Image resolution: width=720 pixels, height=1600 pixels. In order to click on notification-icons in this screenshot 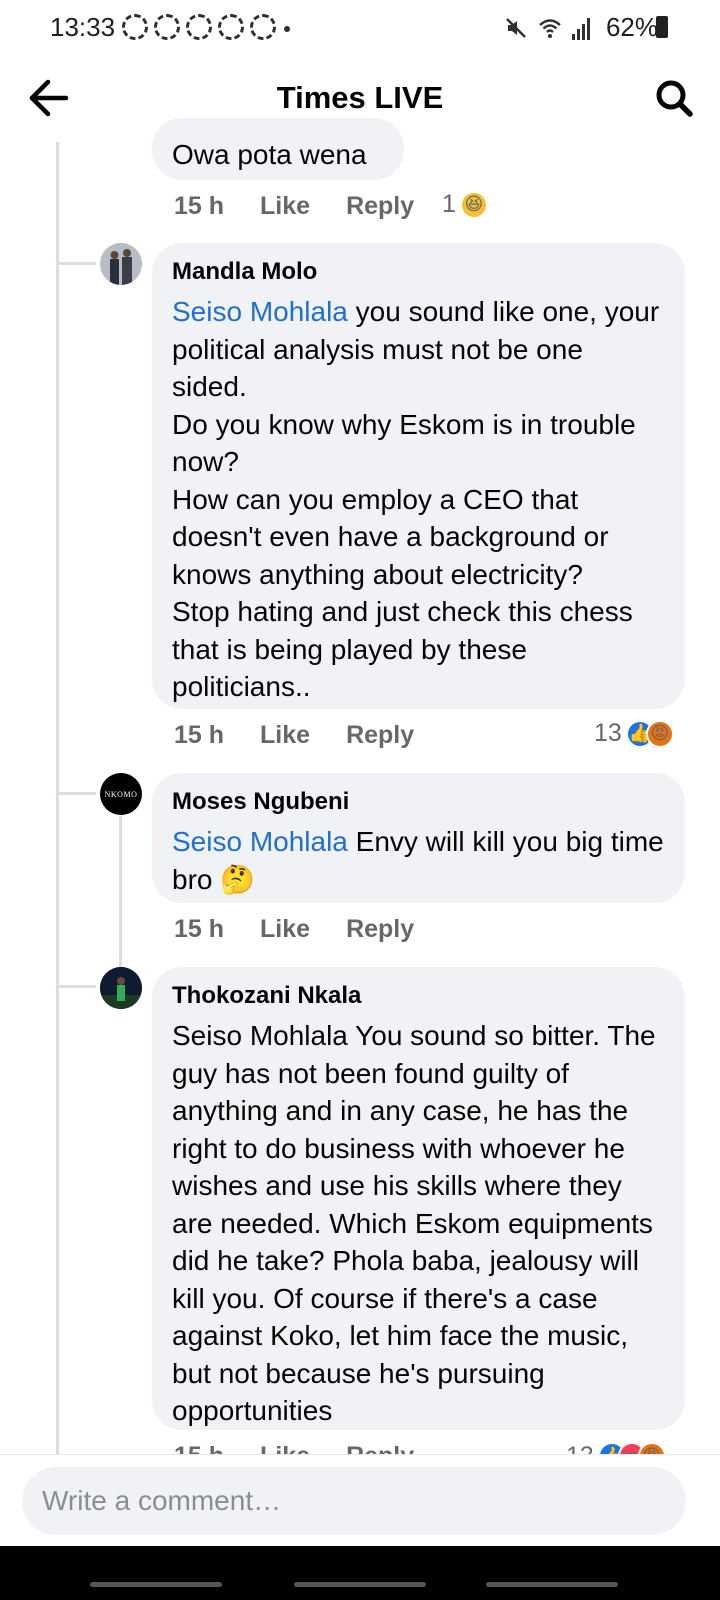, I will do `click(199, 27)`.